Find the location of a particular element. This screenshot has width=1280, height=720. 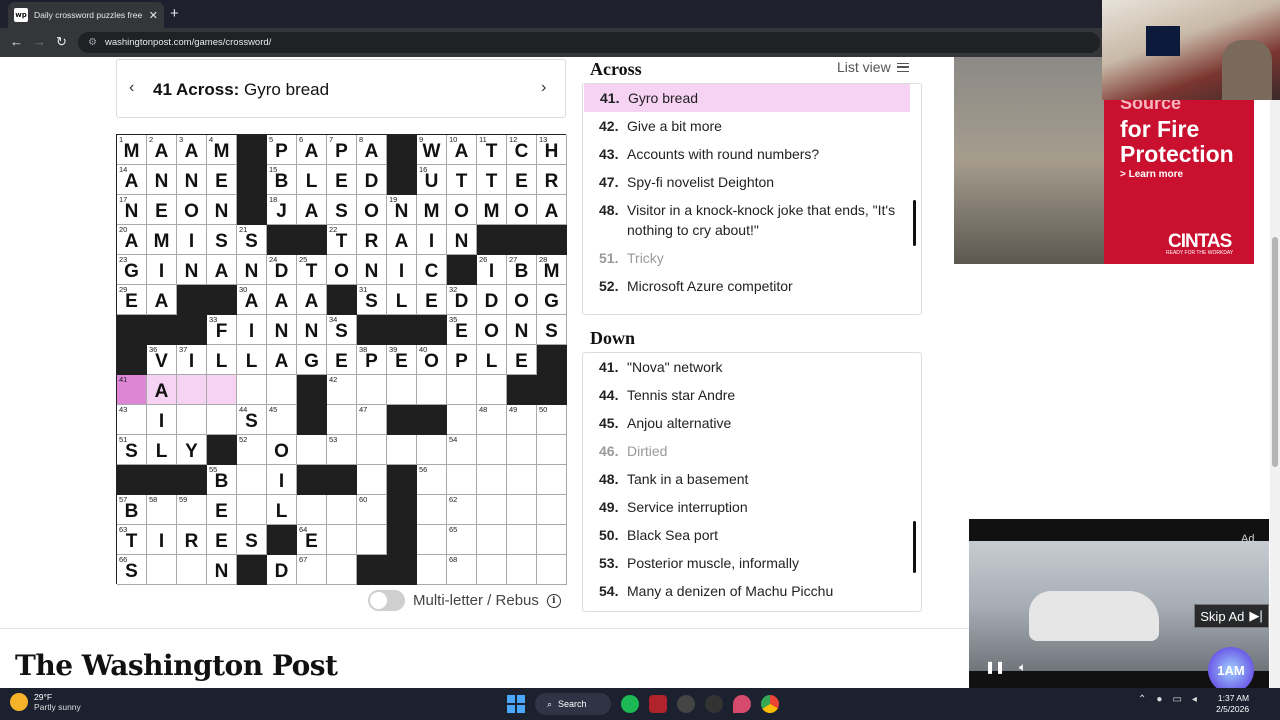

grid-cell: 1M is located at coordinates (132, 150).